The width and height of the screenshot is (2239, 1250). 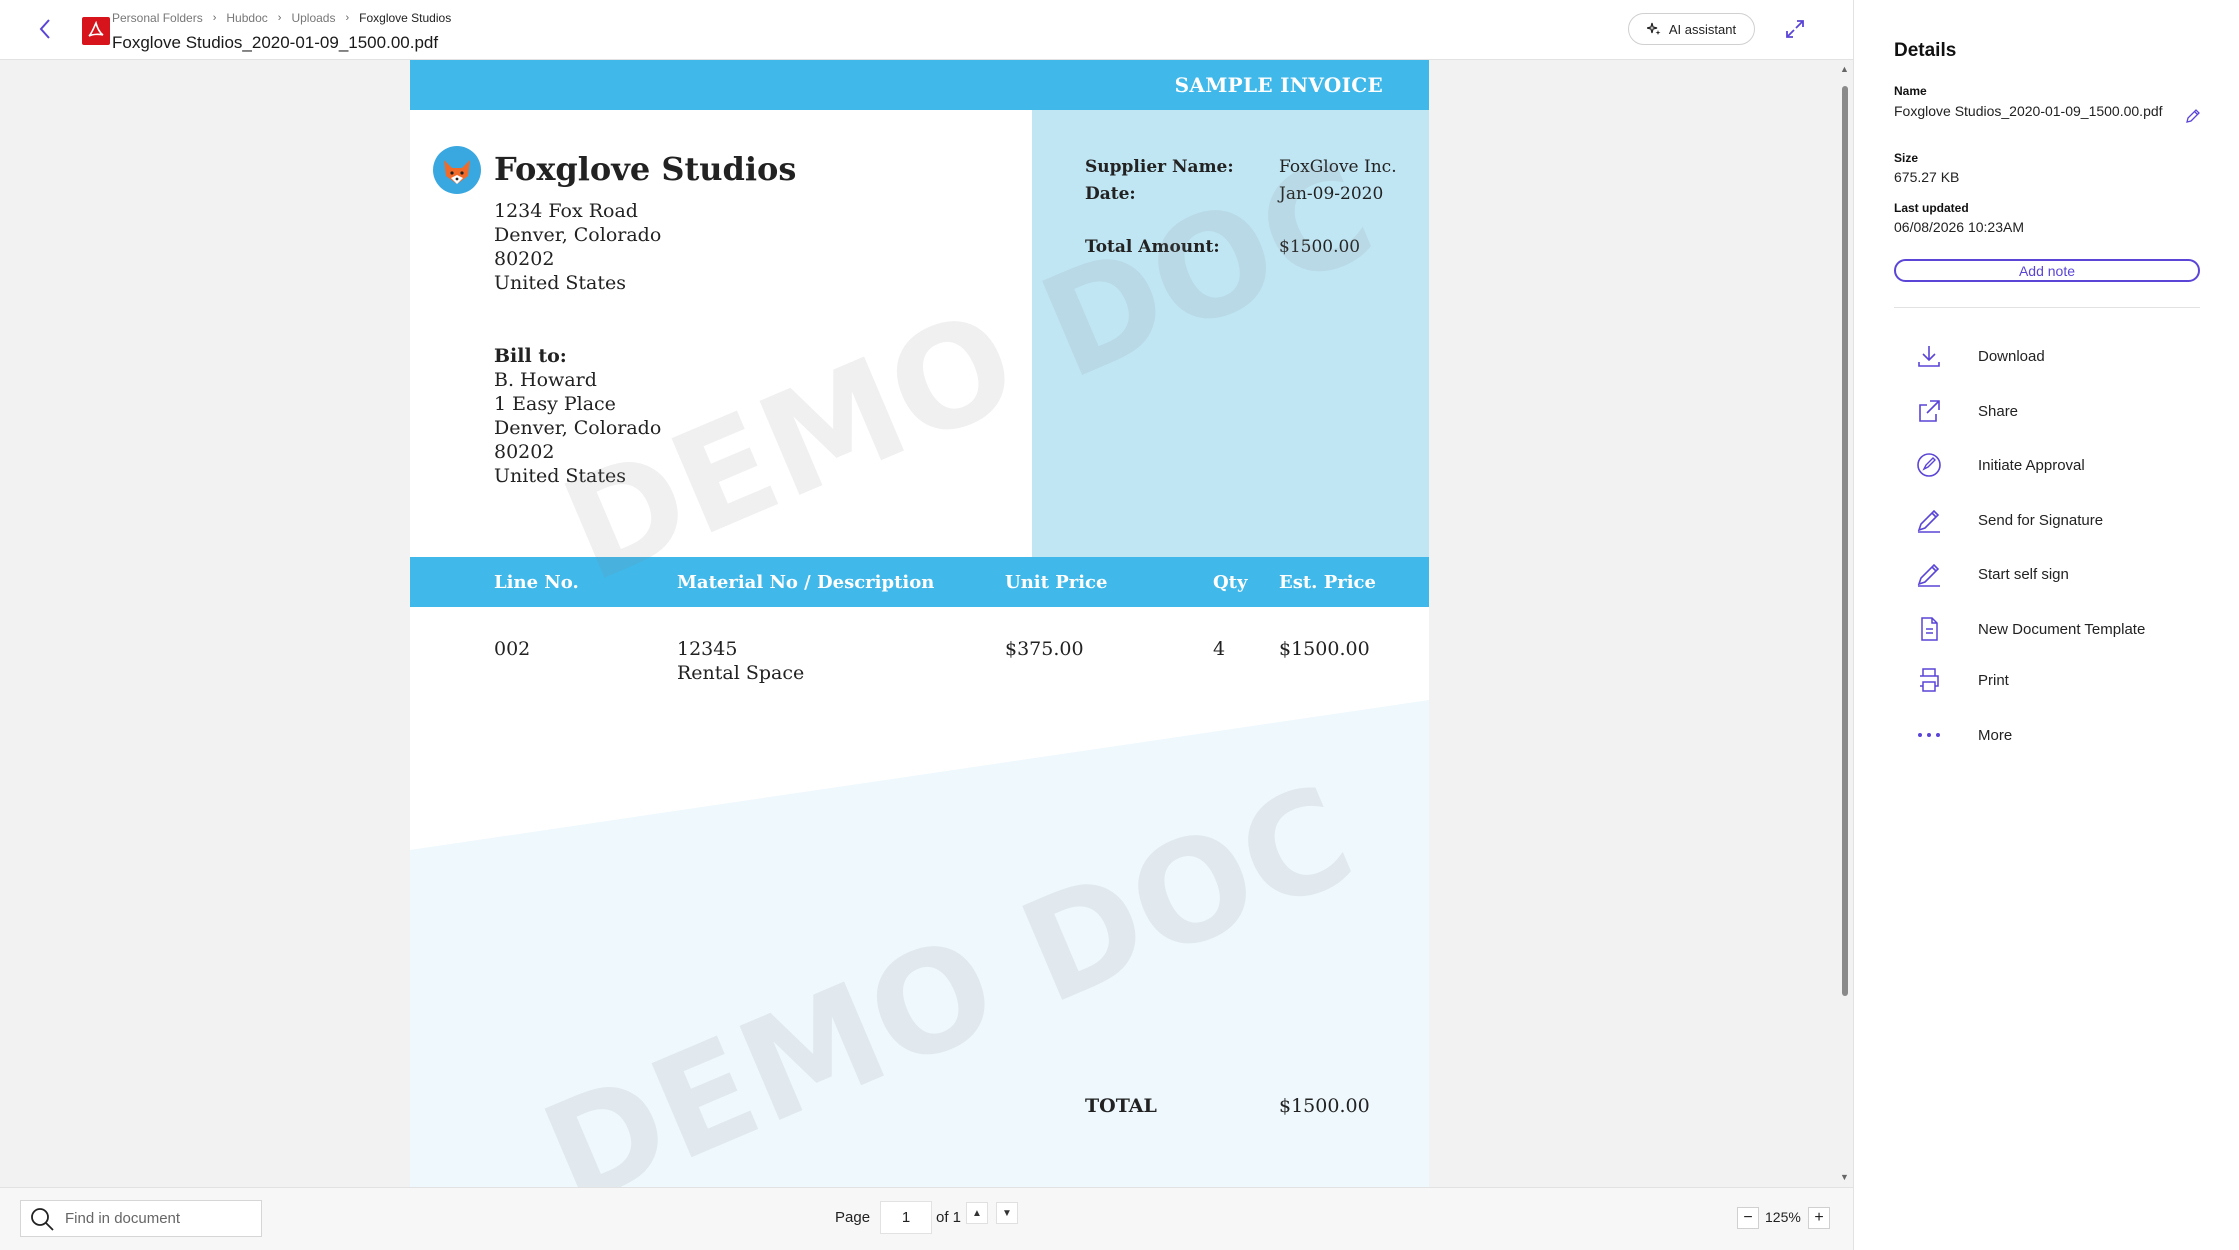 What do you see at coordinates (96, 31) in the screenshot?
I see `pdf-file-icon` at bounding box center [96, 31].